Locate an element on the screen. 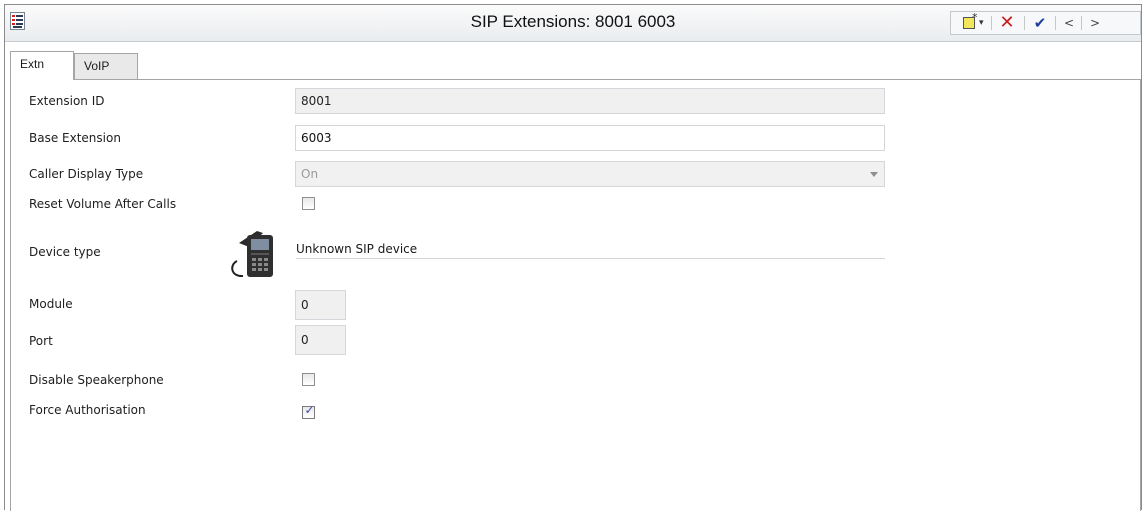 The image size is (1145, 511). desk-phone-icon is located at coordinates (252, 254).